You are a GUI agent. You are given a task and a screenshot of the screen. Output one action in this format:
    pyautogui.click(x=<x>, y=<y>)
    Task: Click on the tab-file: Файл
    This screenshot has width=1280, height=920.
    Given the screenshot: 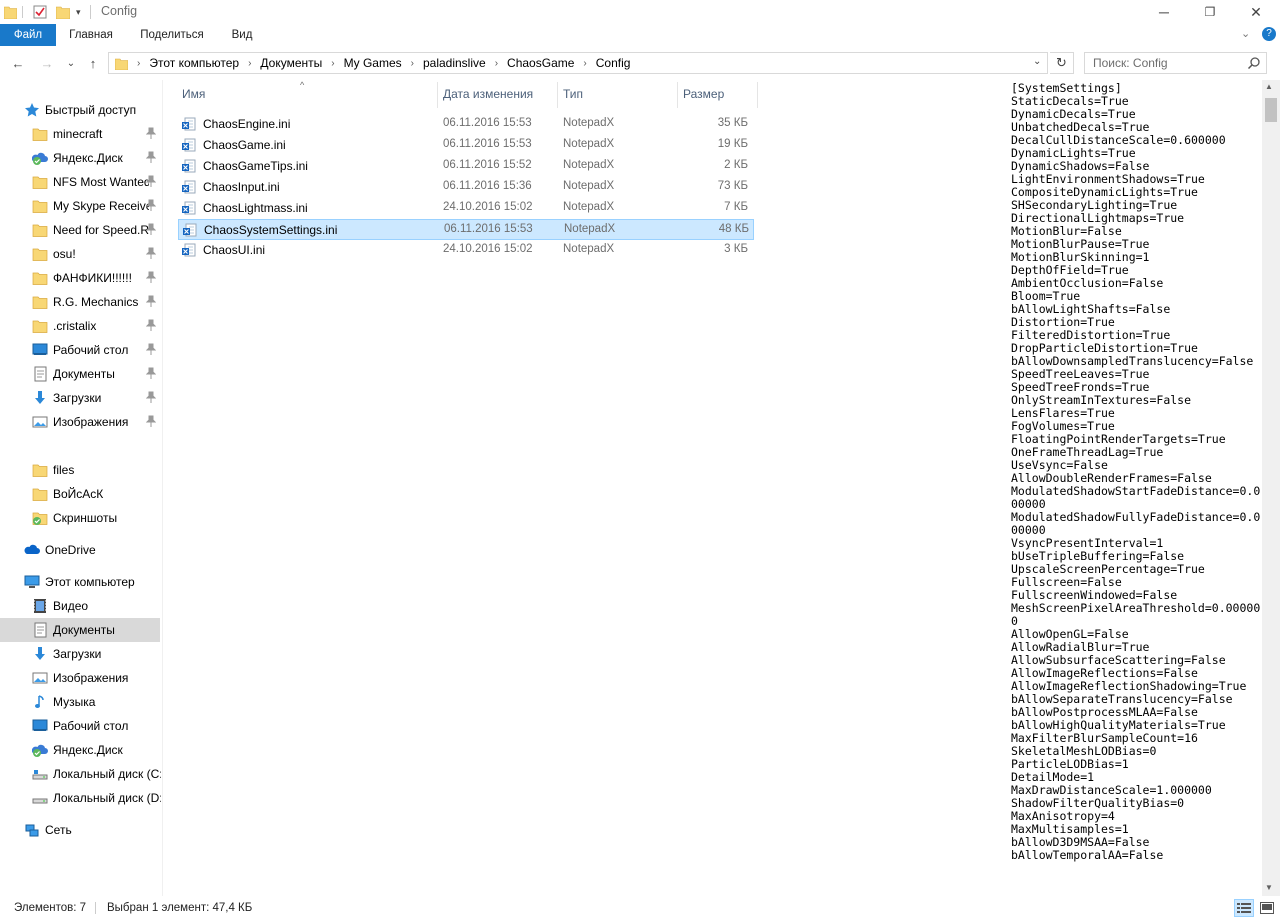 What is the action you would take?
    pyautogui.click(x=28, y=35)
    